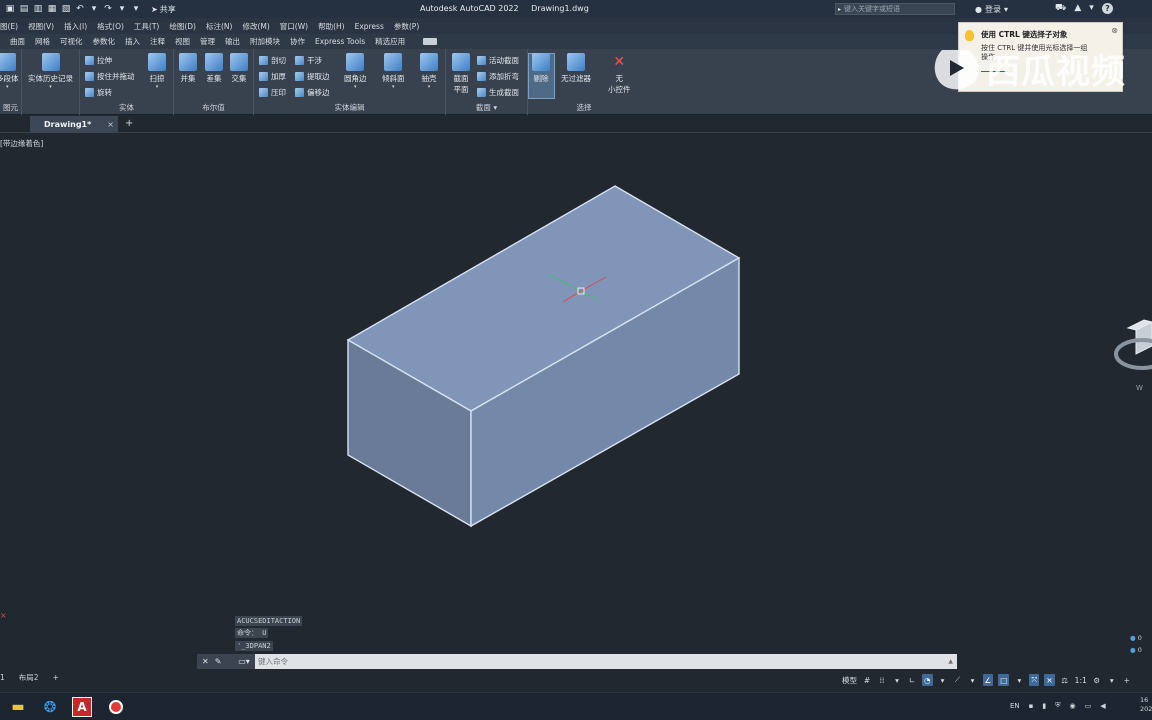 The image size is (1152, 720). What do you see at coordinates (1097, 680) in the screenshot?
I see `workspace-gear-icon: ⚙` at bounding box center [1097, 680].